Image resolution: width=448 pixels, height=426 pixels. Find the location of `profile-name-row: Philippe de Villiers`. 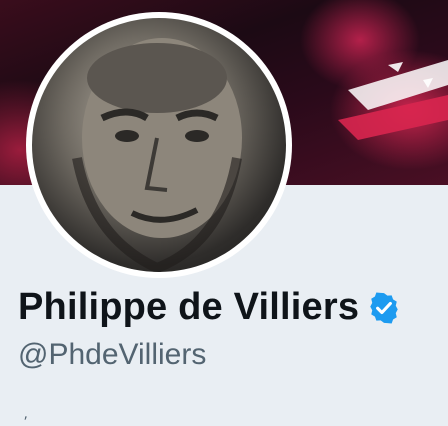

profile-name-row: Philippe de Villiers is located at coordinates (209, 307).